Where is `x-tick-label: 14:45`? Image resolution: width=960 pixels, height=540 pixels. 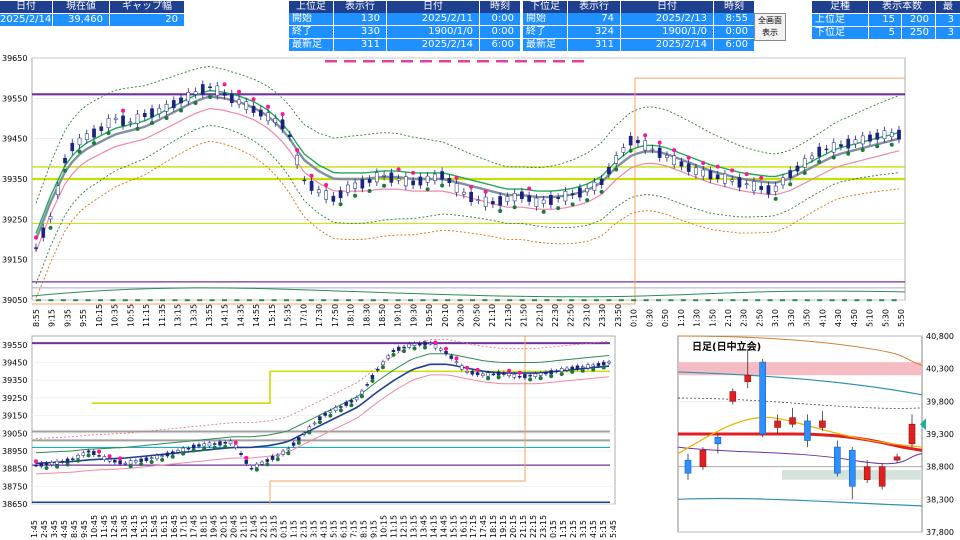 x-tick-label: 14:45 is located at coordinates (443, 526).